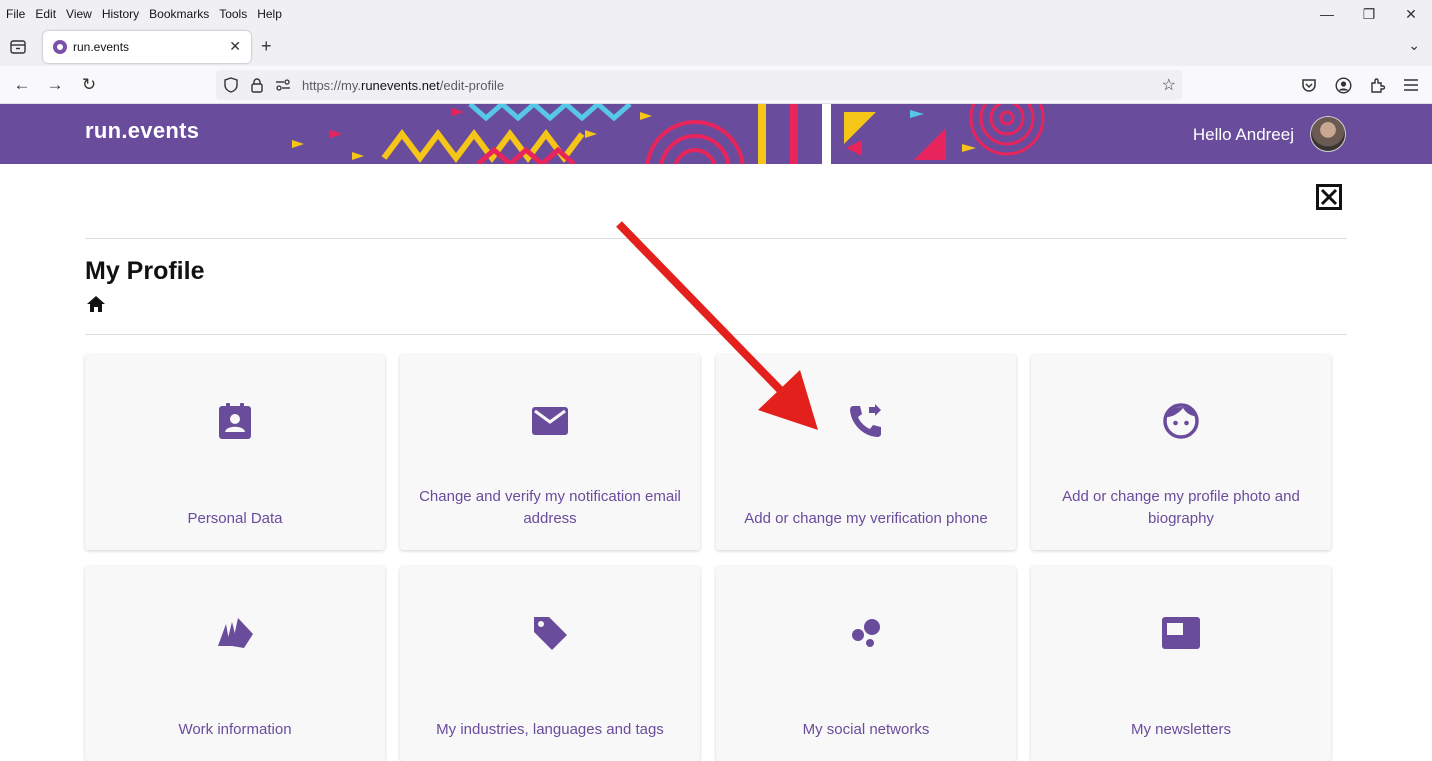 The width and height of the screenshot is (1432, 761). I want to click on menu-bookmarks: Bookmarks, so click(179, 14).